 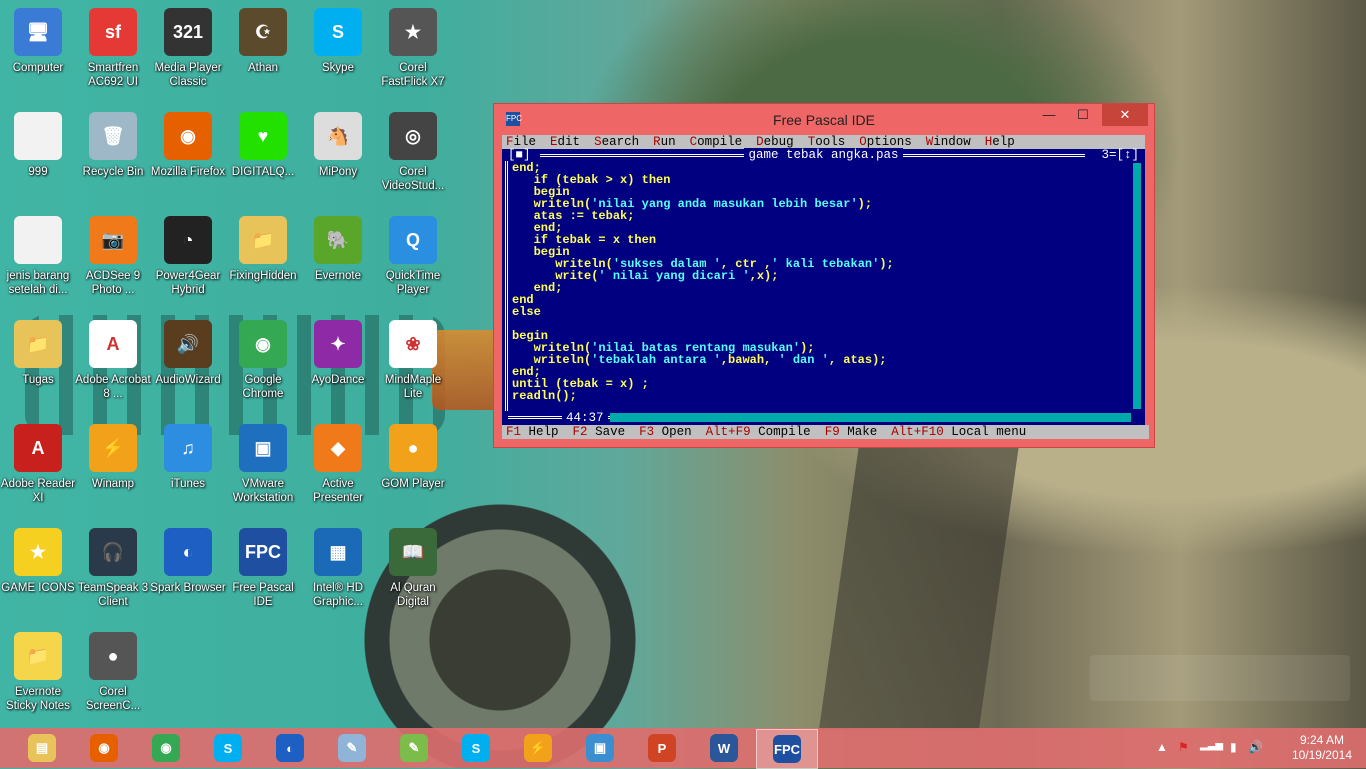 What do you see at coordinates (758, 432) in the screenshot?
I see `status-item-compile: Alt+F9 Compile` at bounding box center [758, 432].